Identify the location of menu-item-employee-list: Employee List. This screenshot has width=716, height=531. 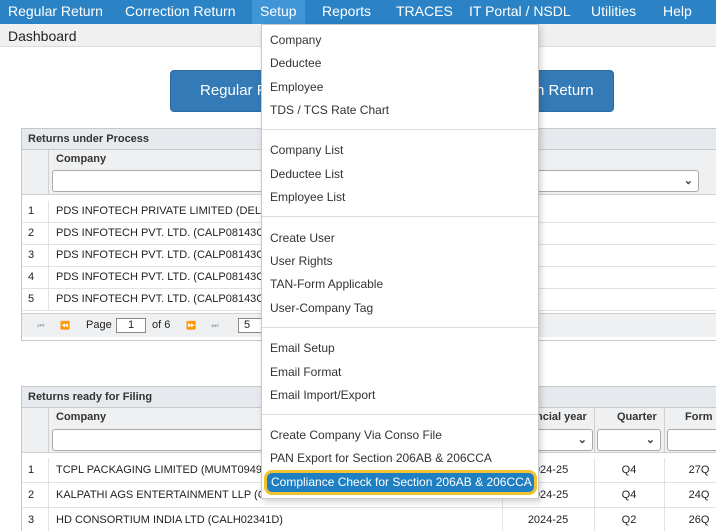
(307, 197).